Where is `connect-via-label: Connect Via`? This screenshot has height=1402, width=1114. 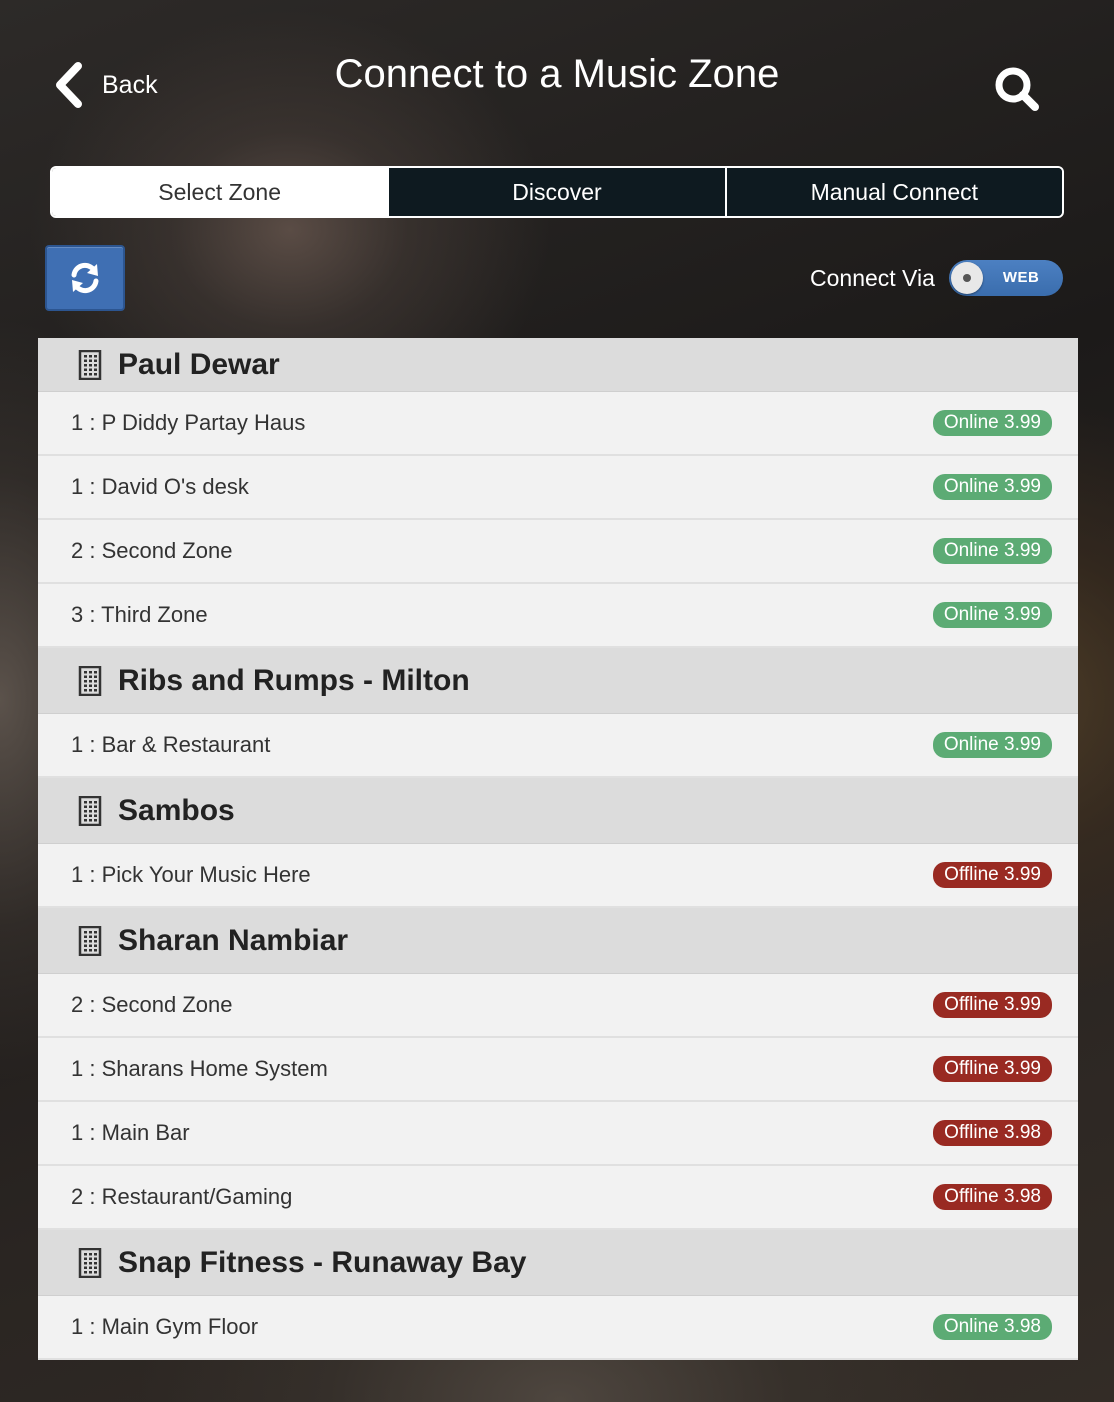
connect-via-label: Connect Via is located at coordinates (872, 277).